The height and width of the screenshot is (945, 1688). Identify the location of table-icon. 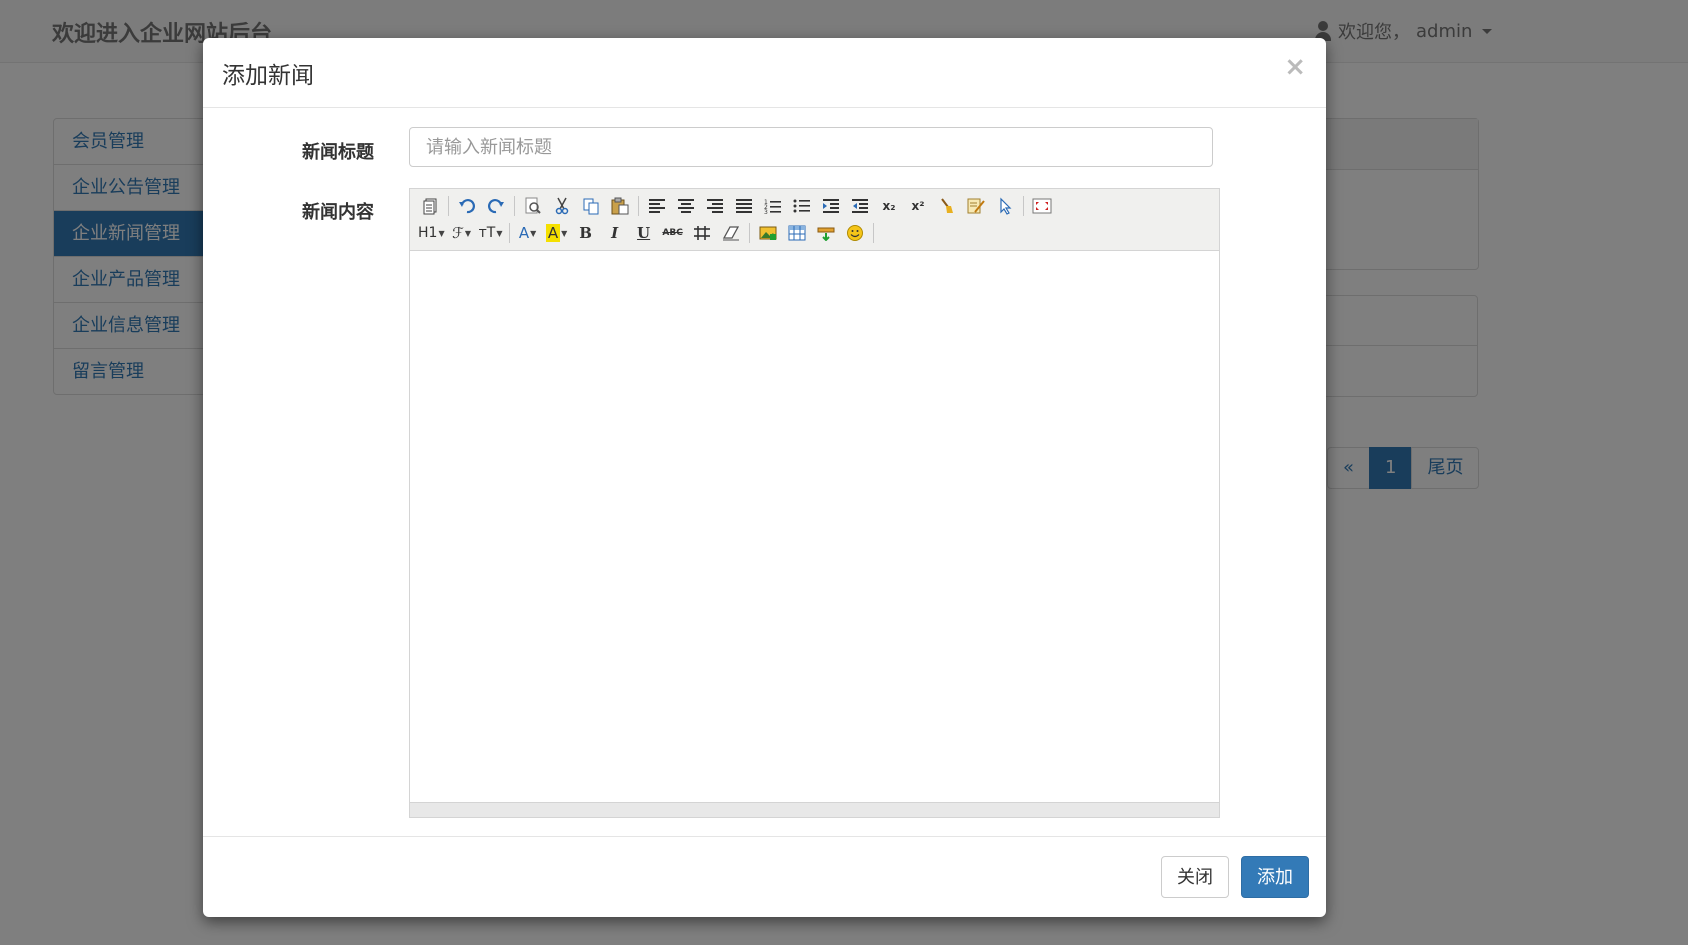
(797, 233).